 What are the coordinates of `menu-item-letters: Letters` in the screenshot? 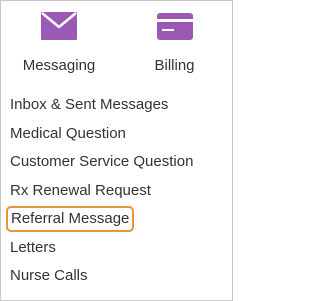 It's located at (116, 248).